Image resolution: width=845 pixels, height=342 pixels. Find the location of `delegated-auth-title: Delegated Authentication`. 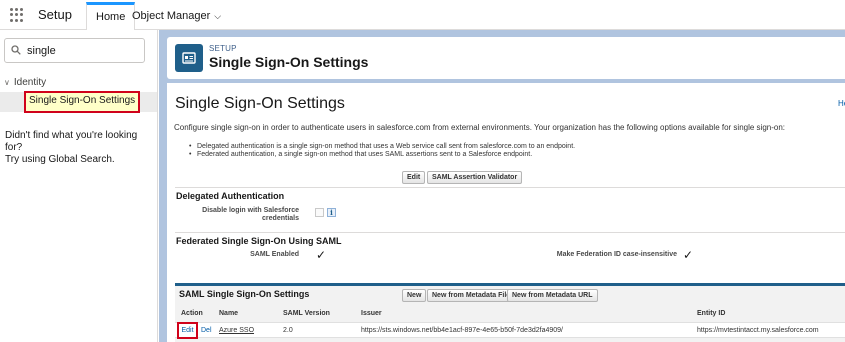

delegated-auth-title: Delegated Authentication is located at coordinates (230, 196).